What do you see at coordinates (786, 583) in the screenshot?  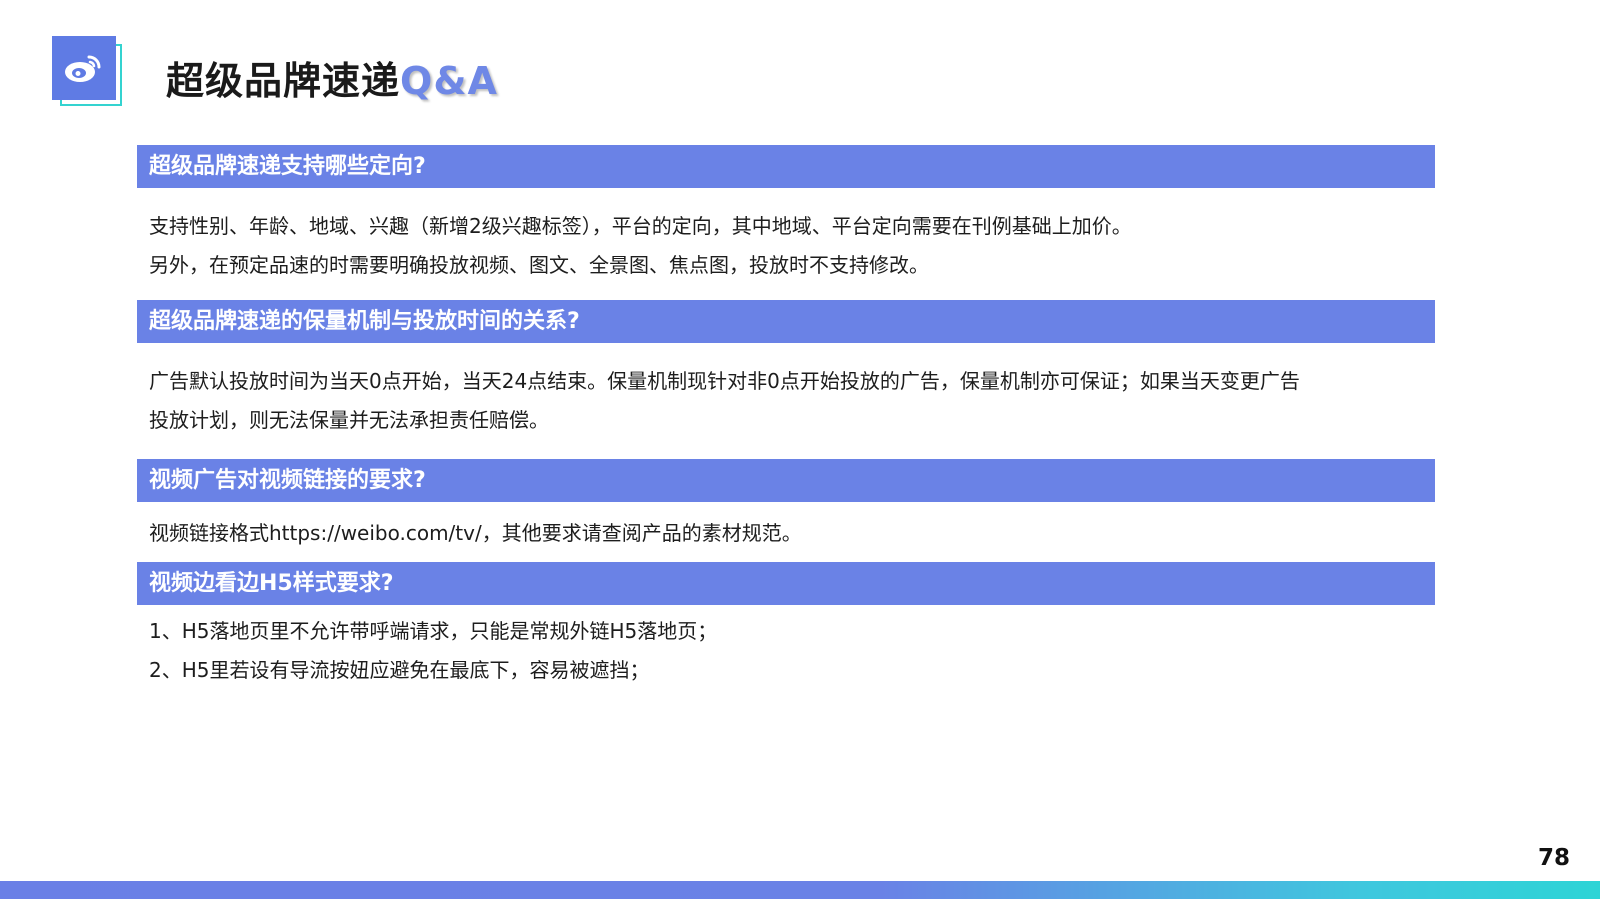 I see `section-heading-h5-style: 视频边看边H5样式要求?` at bounding box center [786, 583].